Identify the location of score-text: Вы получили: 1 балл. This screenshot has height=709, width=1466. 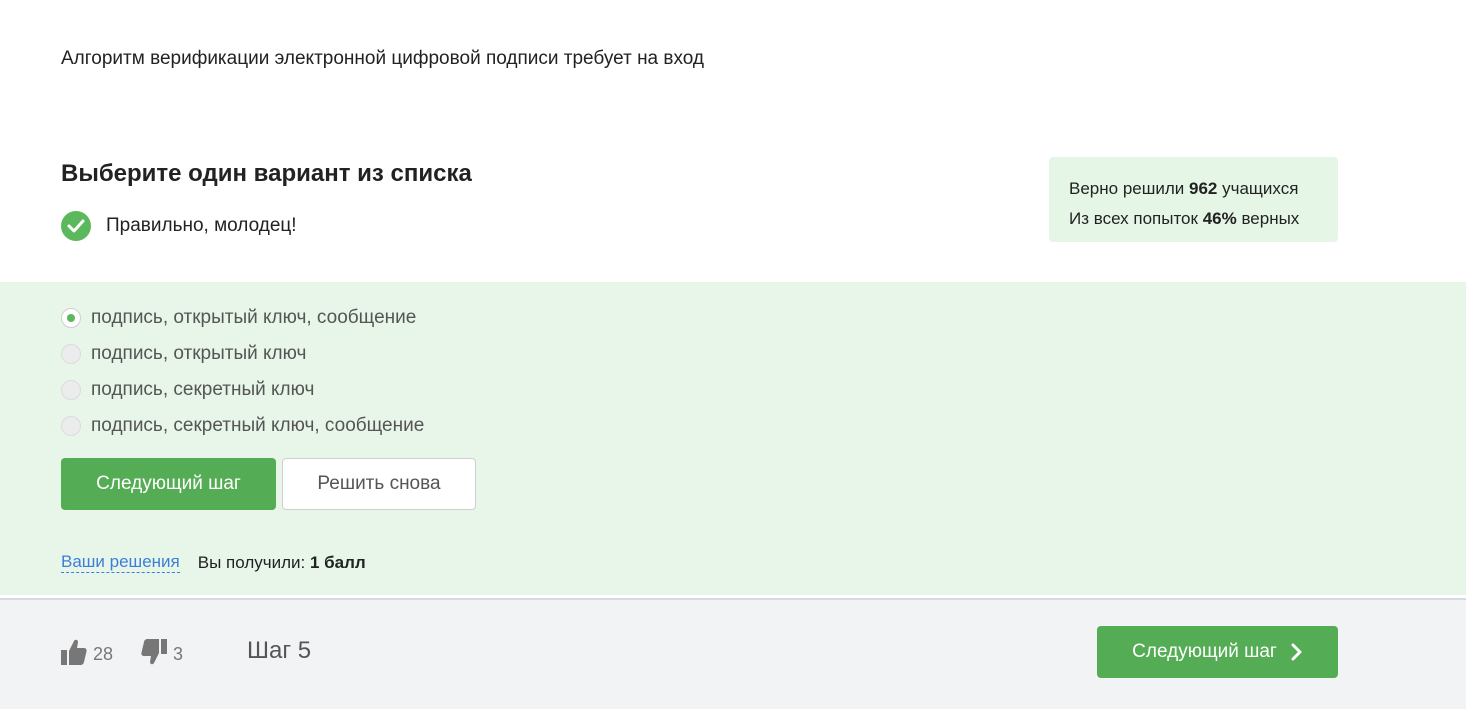
(282, 563).